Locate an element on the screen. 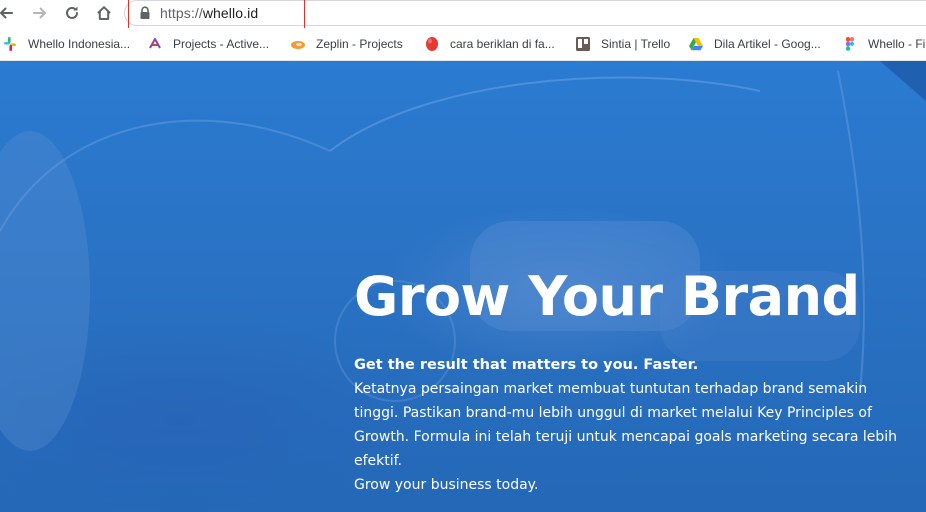 The image size is (926, 512). back-button is located at coordinates (9, 13).